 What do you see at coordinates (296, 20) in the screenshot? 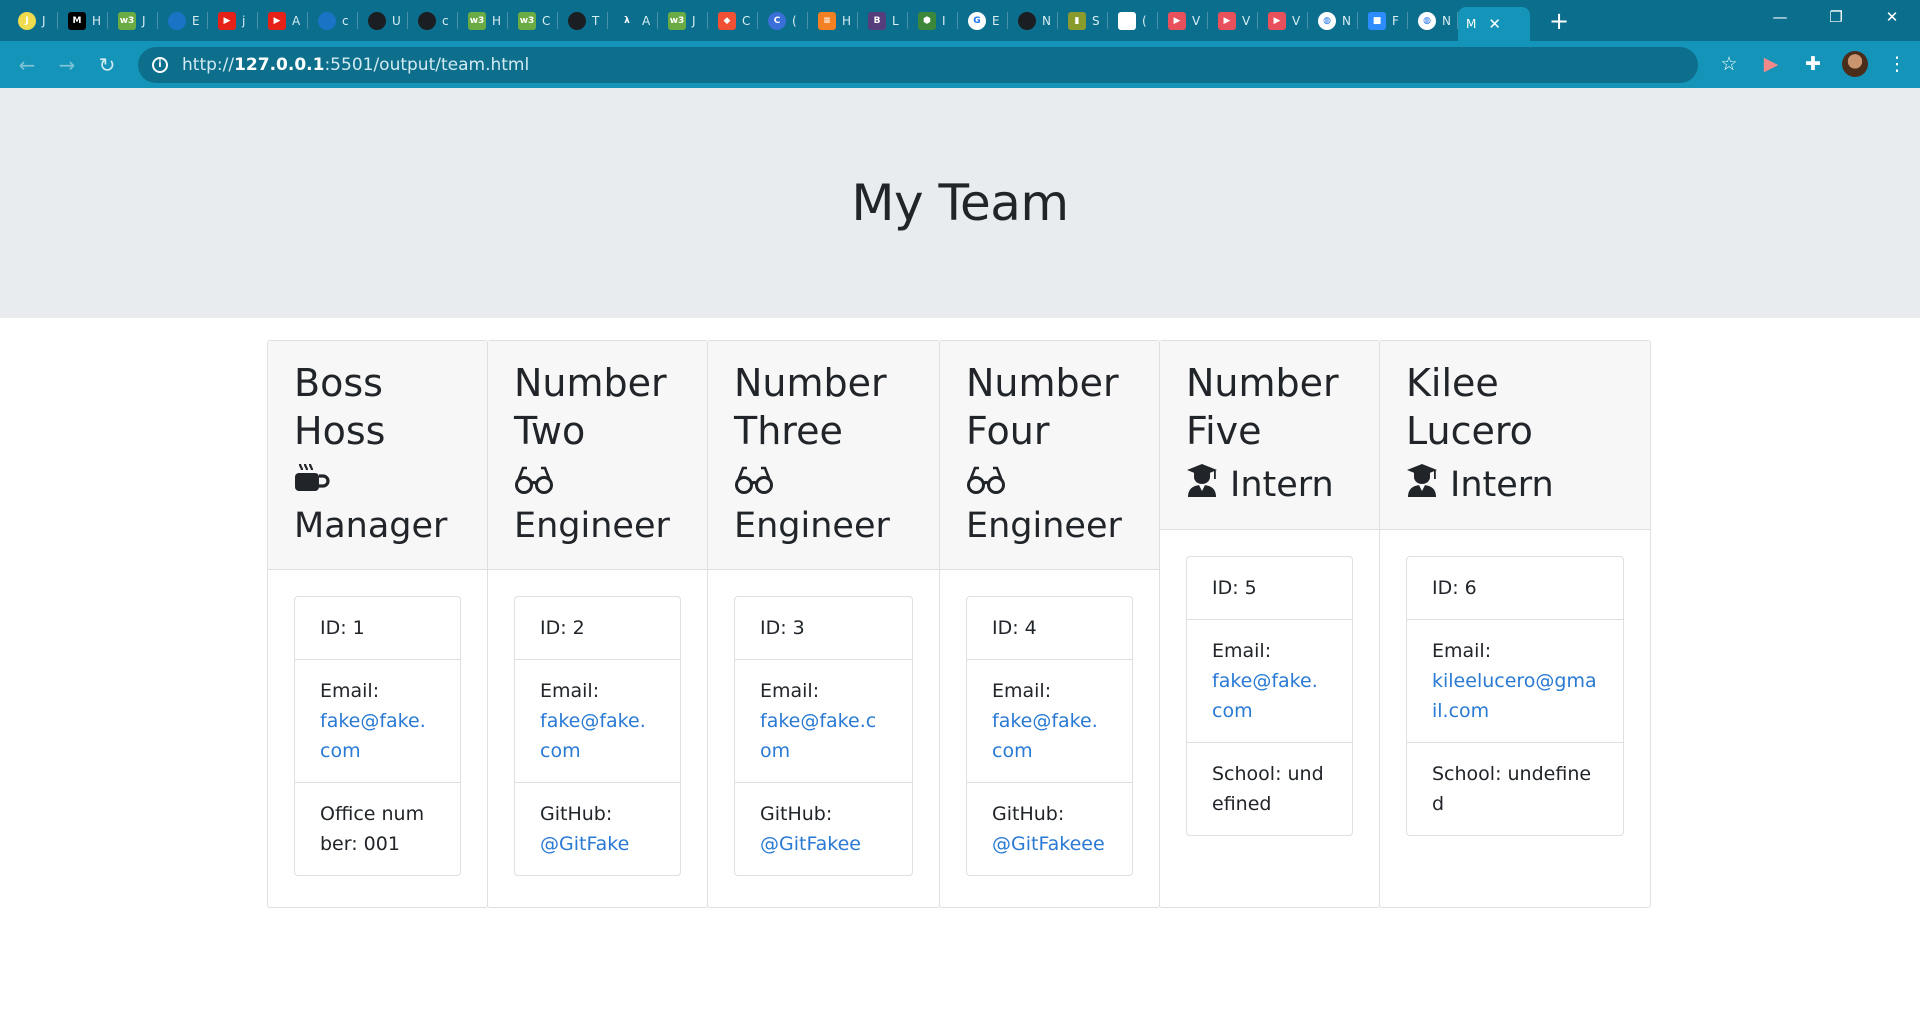
I see `tab-title: A` at bounding box center [296, 20].